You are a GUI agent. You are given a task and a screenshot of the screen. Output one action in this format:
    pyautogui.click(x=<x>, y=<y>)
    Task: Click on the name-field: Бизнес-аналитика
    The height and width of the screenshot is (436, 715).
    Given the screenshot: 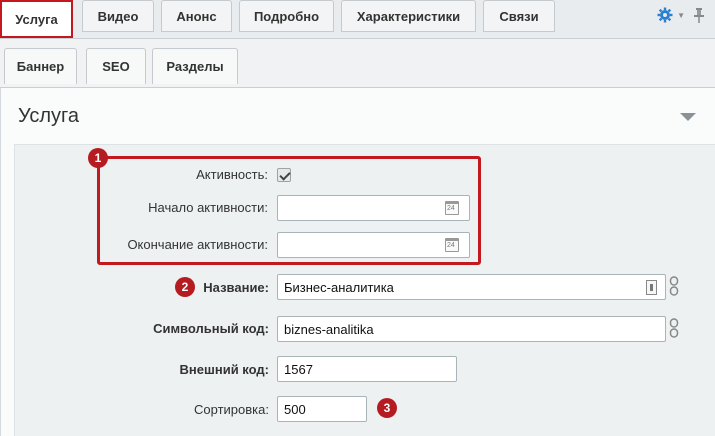 What is the action you would take?
    pyautogui.click(x=471, y=287)
    